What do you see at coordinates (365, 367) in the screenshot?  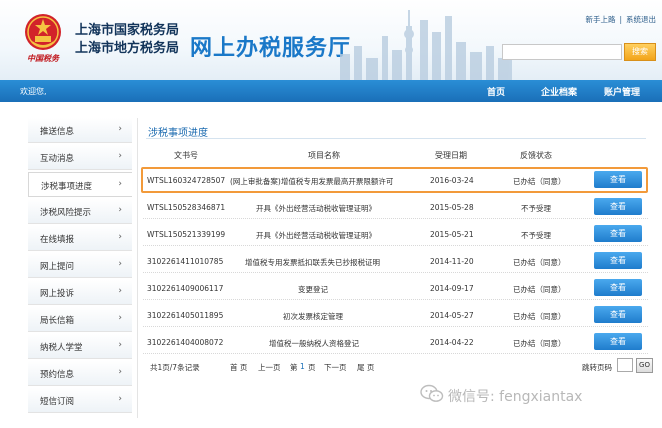 I see `last-page-link: 尾 页` at bounding box center [365, 367].